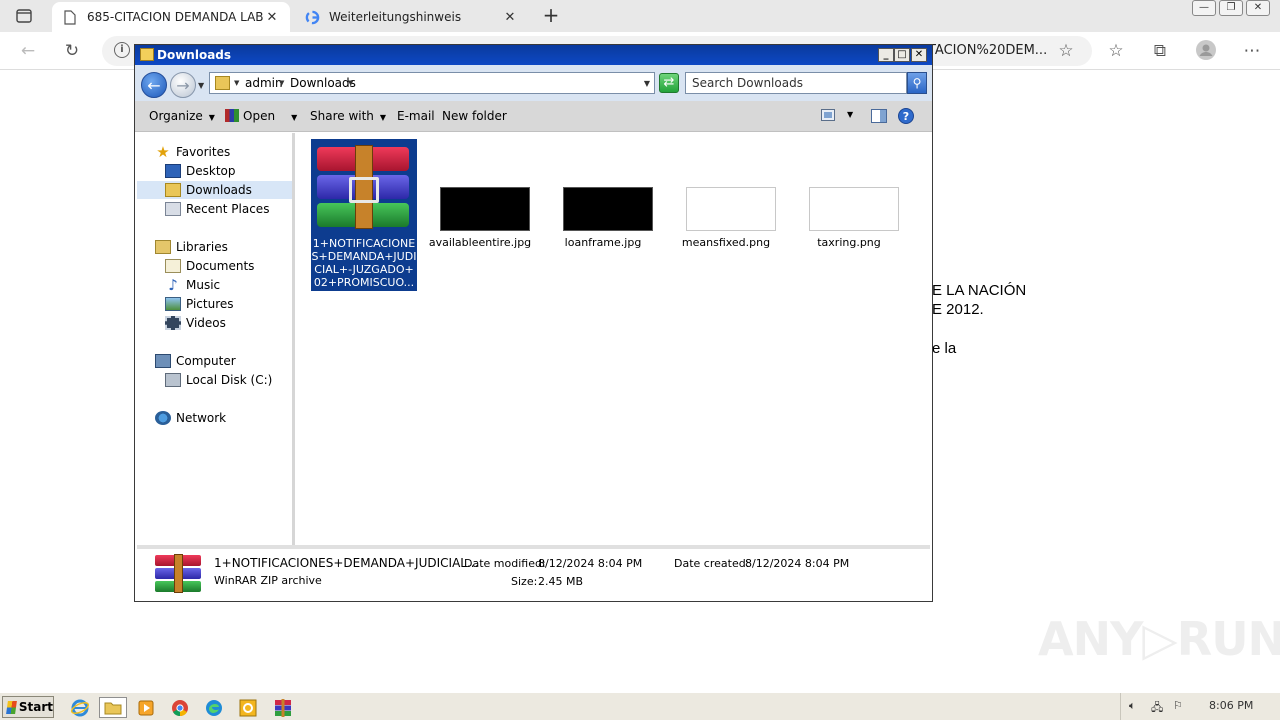 This screenshot has height=720, width=1280. Describe the element at coordinates (850, 114) in the screenshot. I see `view-dropdown-icon: ▼` at that location.